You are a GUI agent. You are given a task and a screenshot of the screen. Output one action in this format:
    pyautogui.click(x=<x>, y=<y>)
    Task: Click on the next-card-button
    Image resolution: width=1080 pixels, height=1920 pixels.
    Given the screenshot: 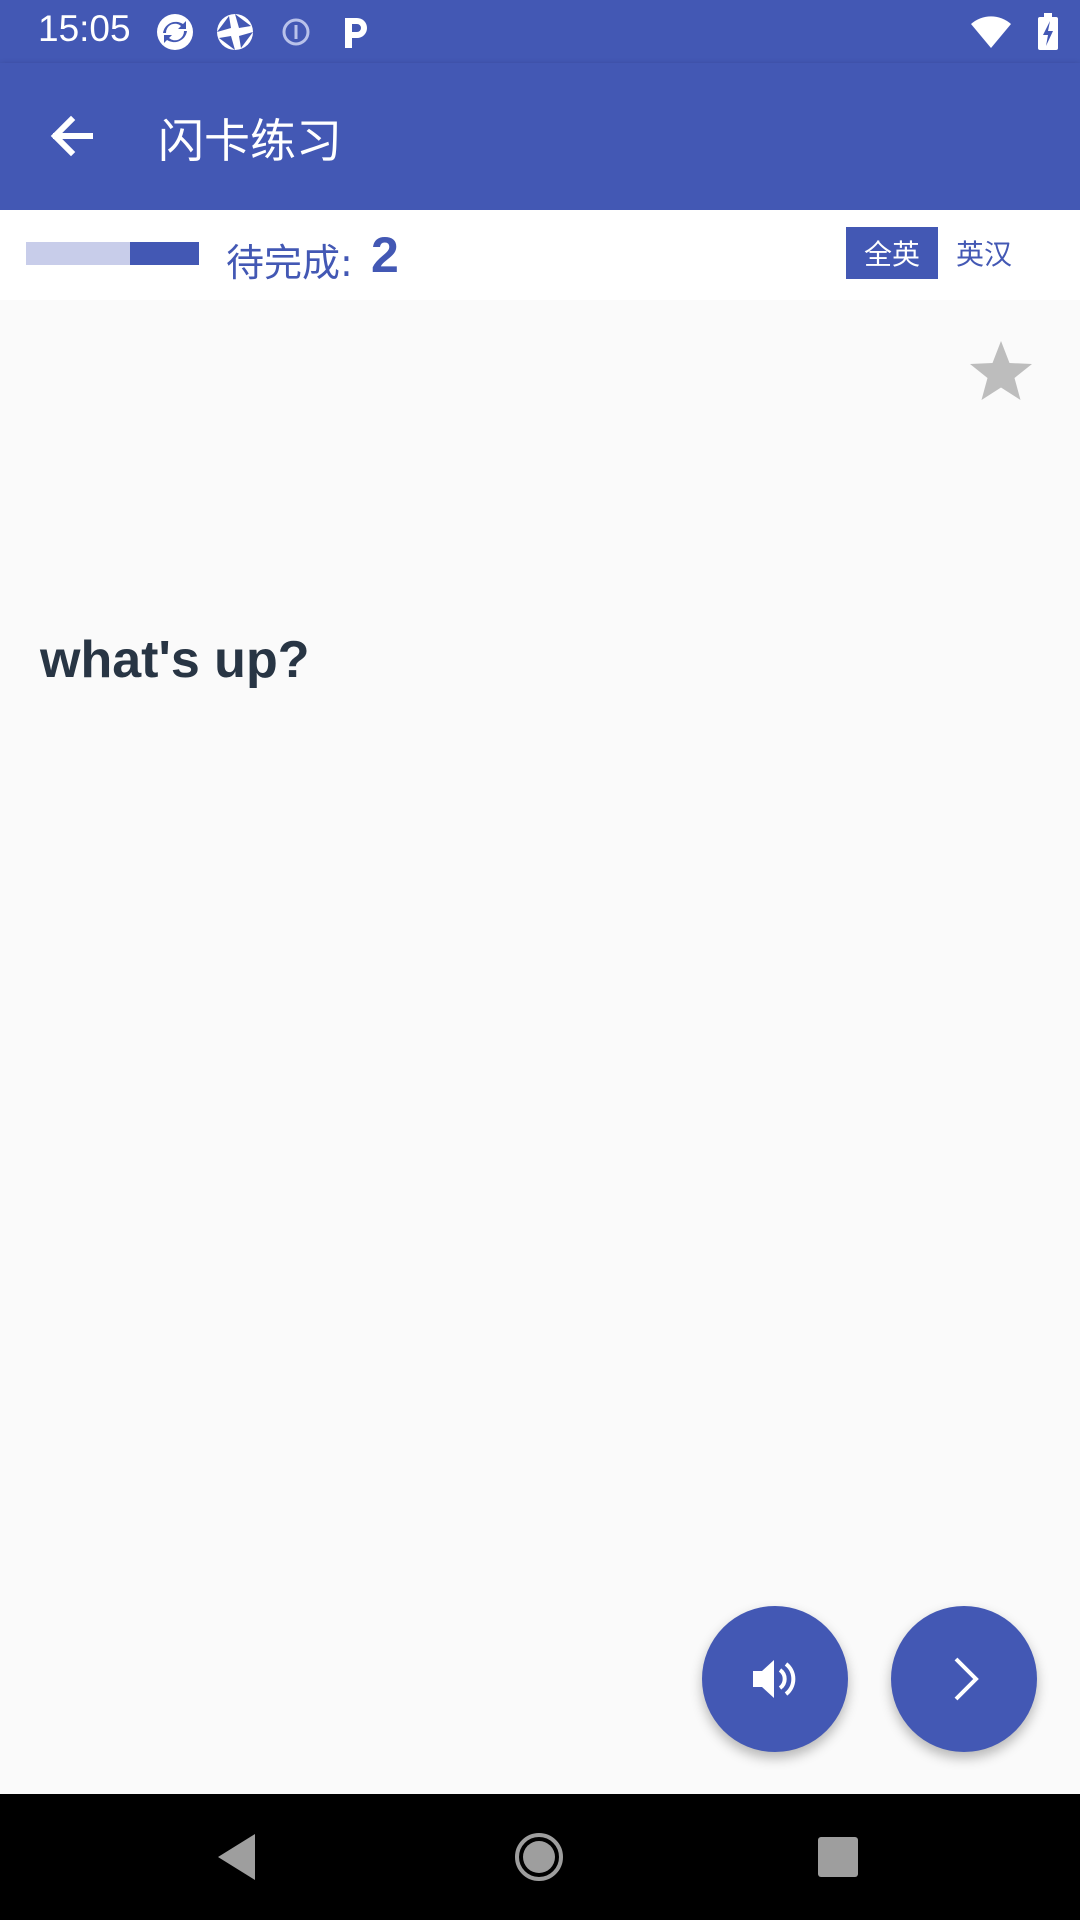 What is the action you would take?
    pyautogui.click(x=964, y=1679)
    